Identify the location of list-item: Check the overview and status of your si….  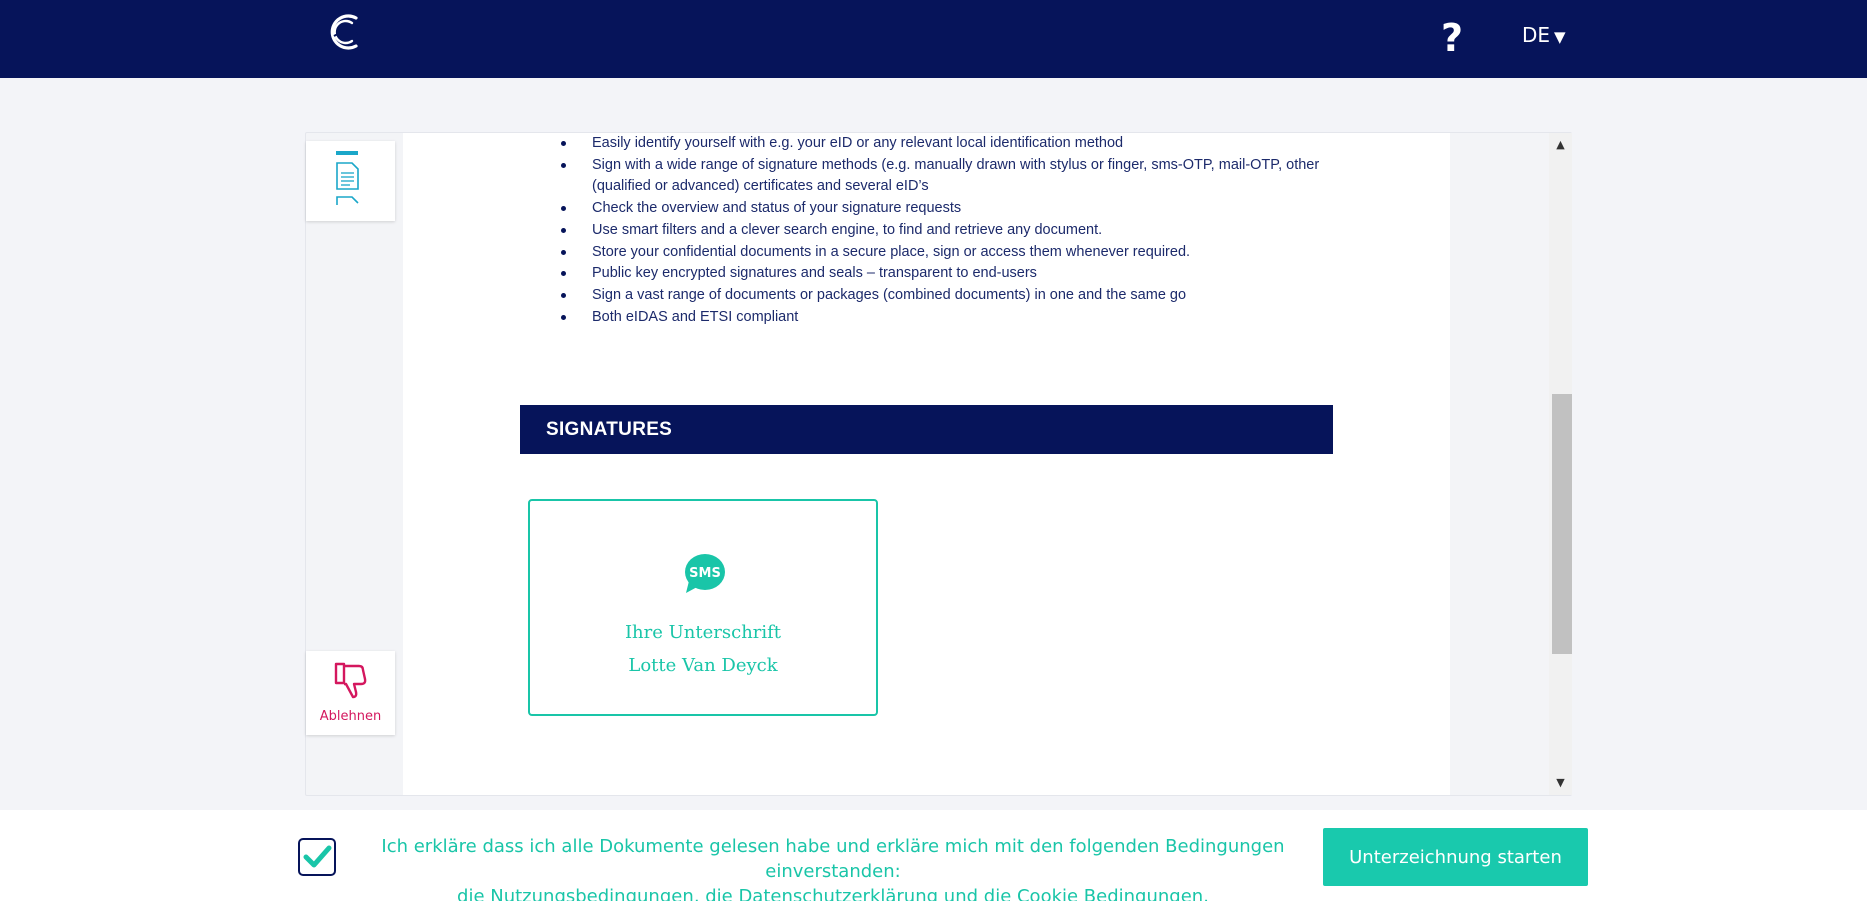
(958, 209).